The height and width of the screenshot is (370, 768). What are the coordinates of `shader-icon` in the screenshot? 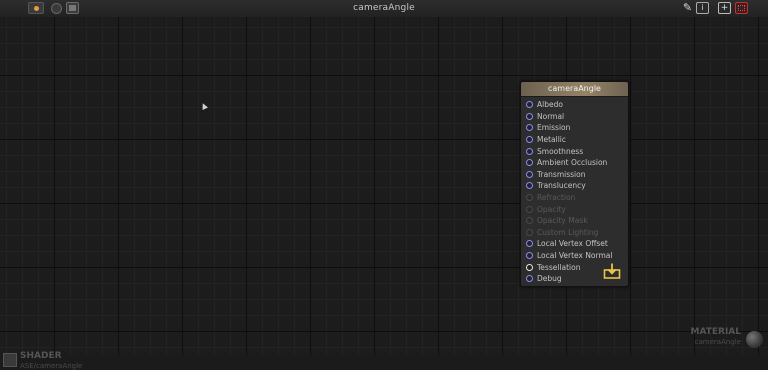 It's located at (10, 360).